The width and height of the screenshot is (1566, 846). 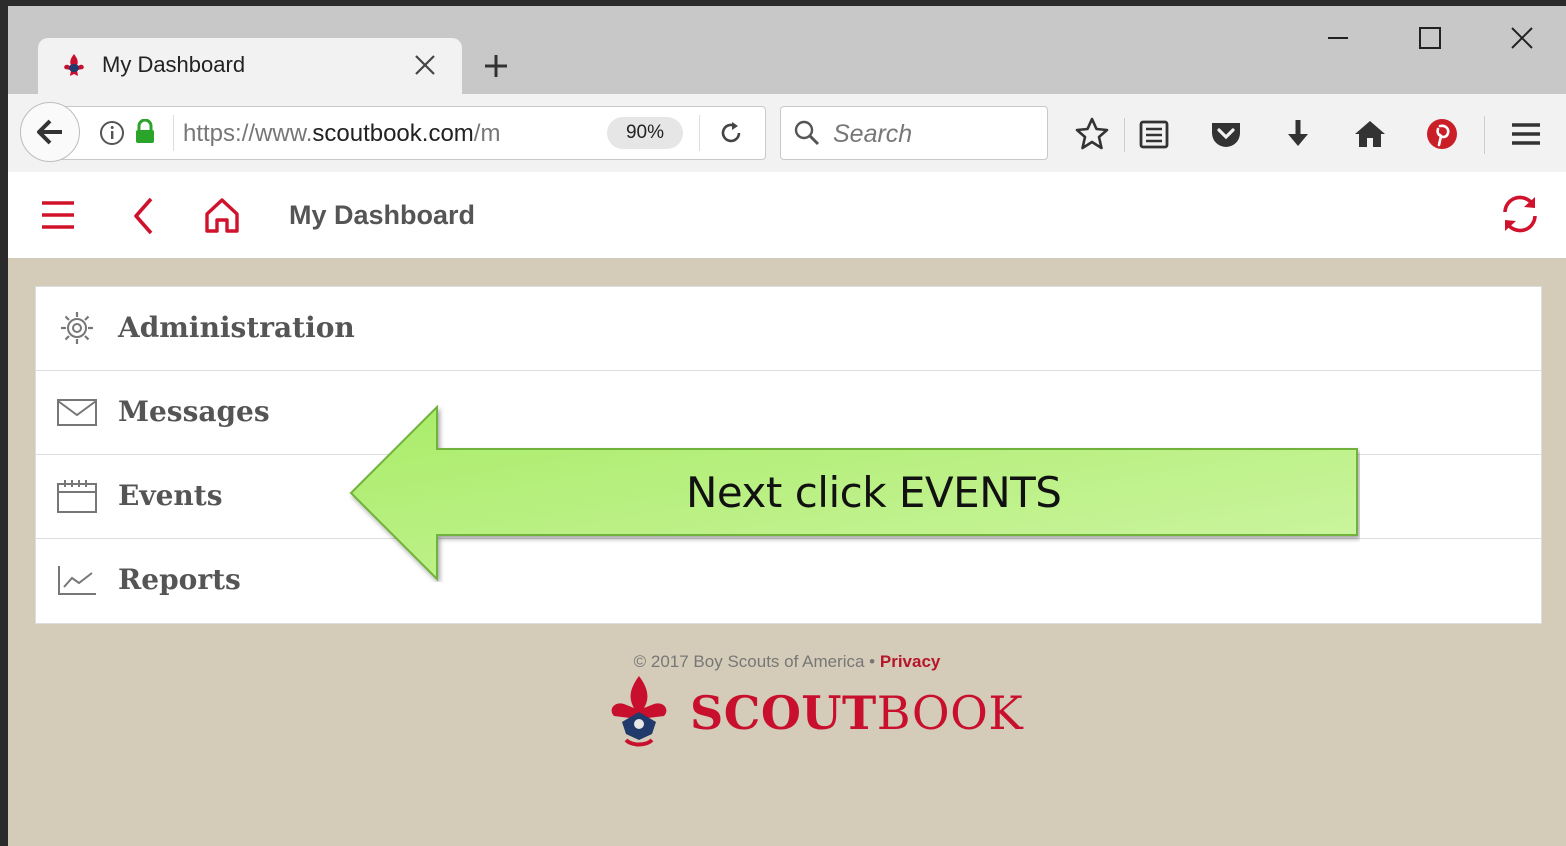 I want to click on pocket-icon, so click(x=1226, y=134).